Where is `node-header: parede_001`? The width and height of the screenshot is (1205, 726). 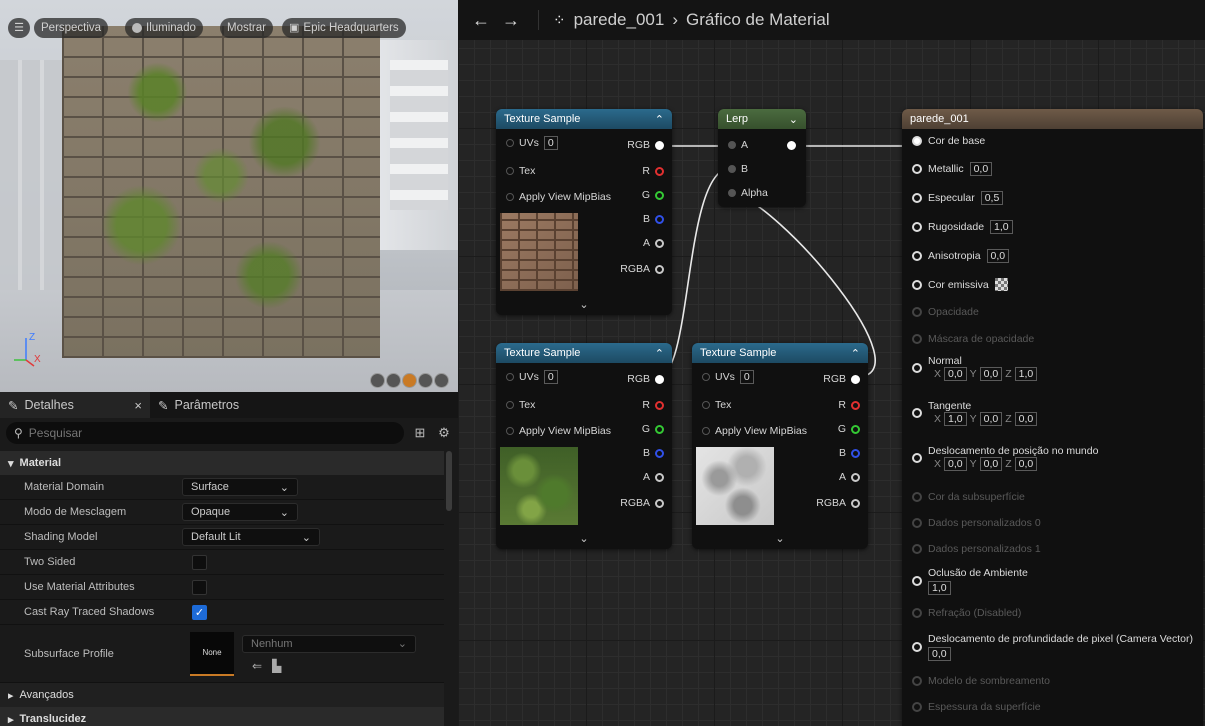 node-header: parede_001 is located at coordinates (1052, 119).